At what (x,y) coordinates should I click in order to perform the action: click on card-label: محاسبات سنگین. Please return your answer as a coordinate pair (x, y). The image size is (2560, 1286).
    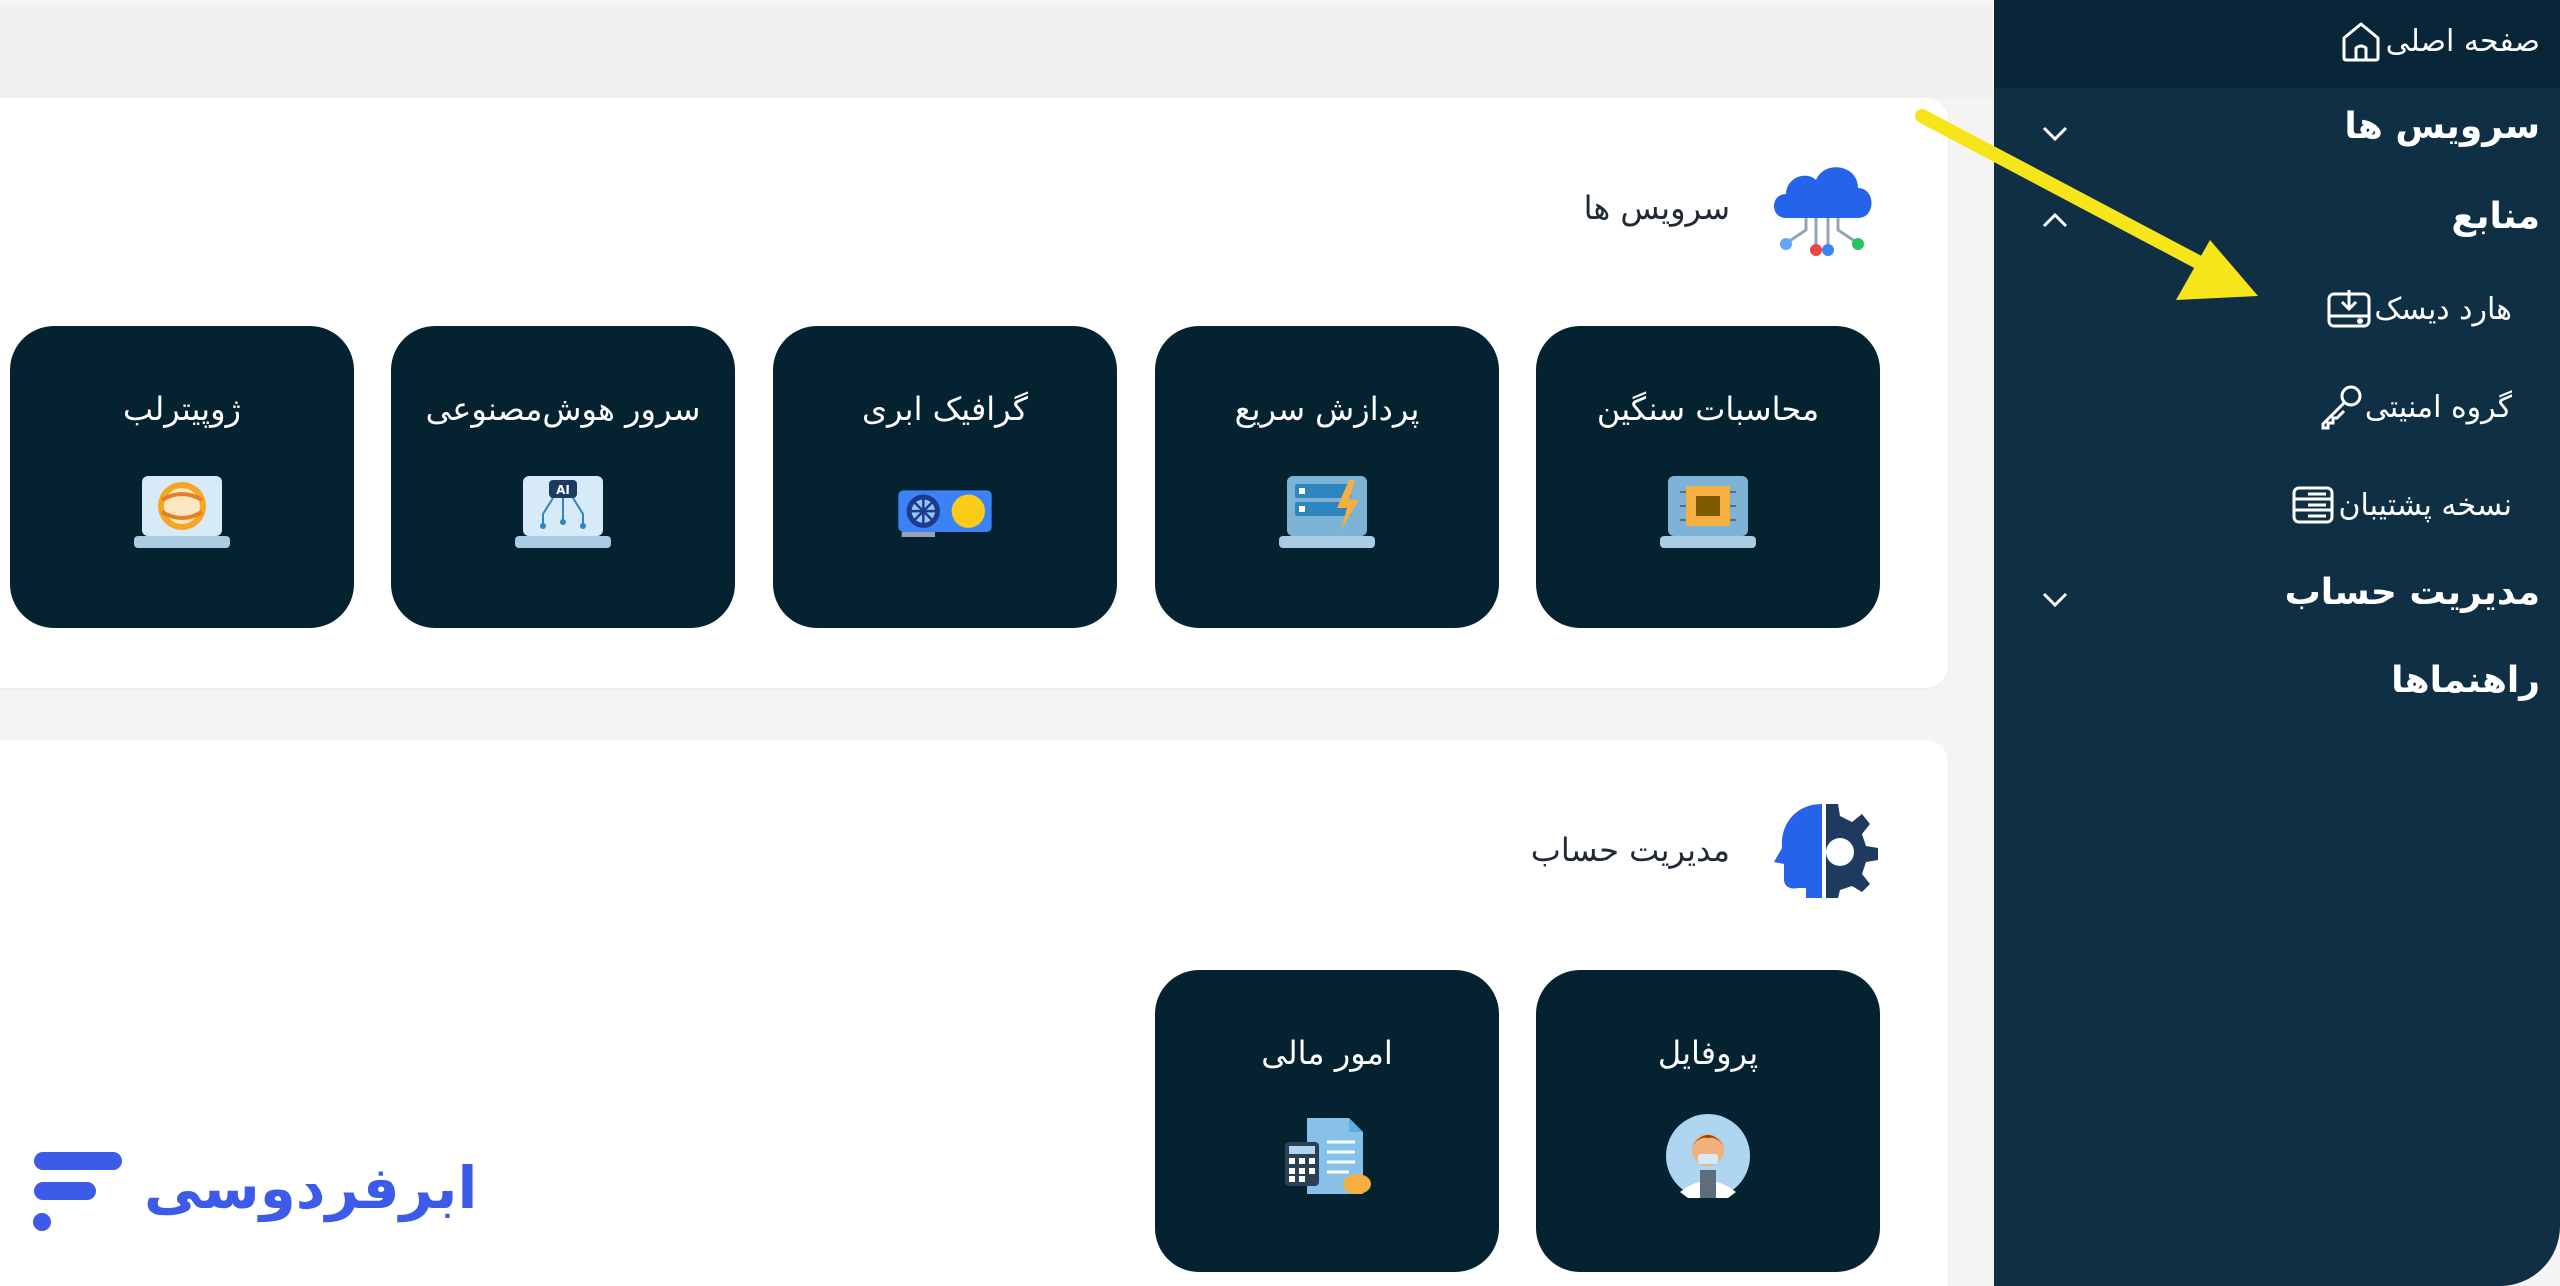
    Looking at the image, I should click on (1708, 409).